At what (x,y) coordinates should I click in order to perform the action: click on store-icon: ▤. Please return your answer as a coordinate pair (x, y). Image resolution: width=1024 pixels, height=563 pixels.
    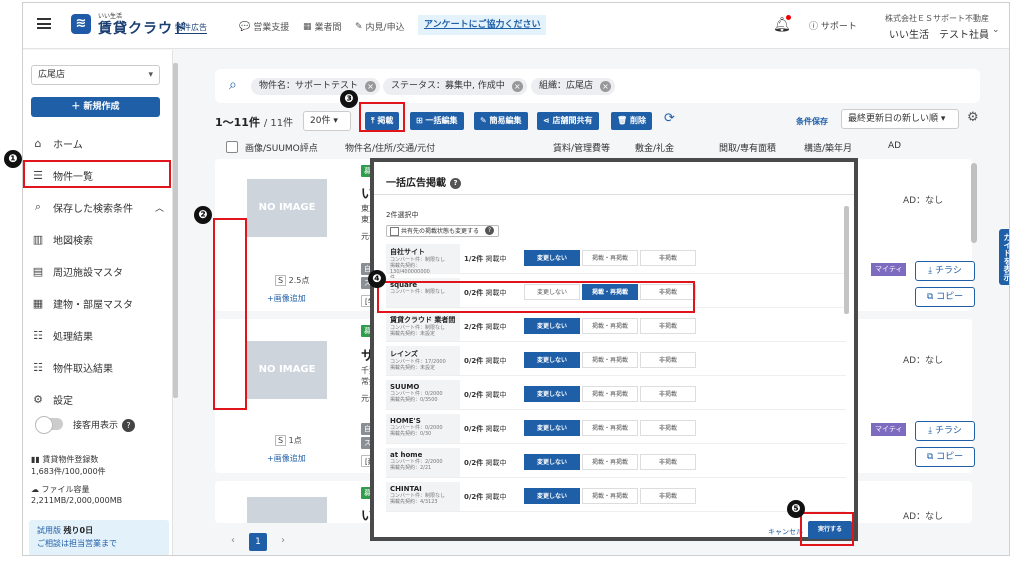
    Looking at the image, I should click on (38, 271).